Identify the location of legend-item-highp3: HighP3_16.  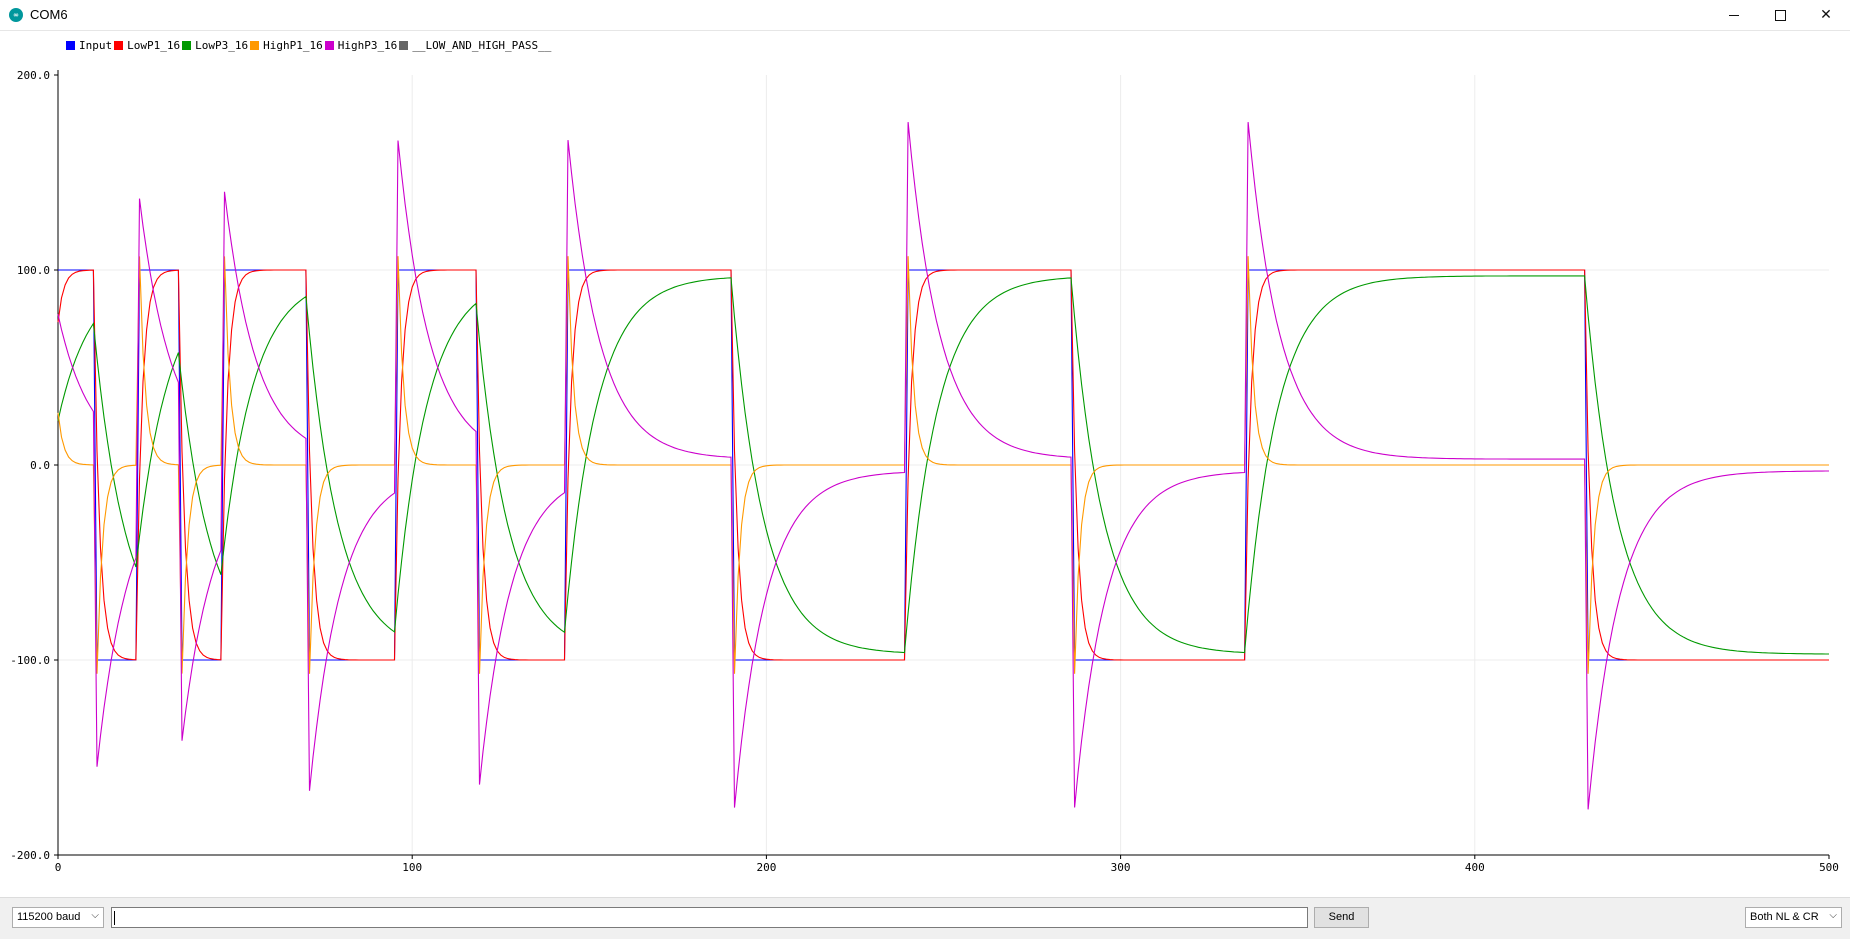
(361, 45).